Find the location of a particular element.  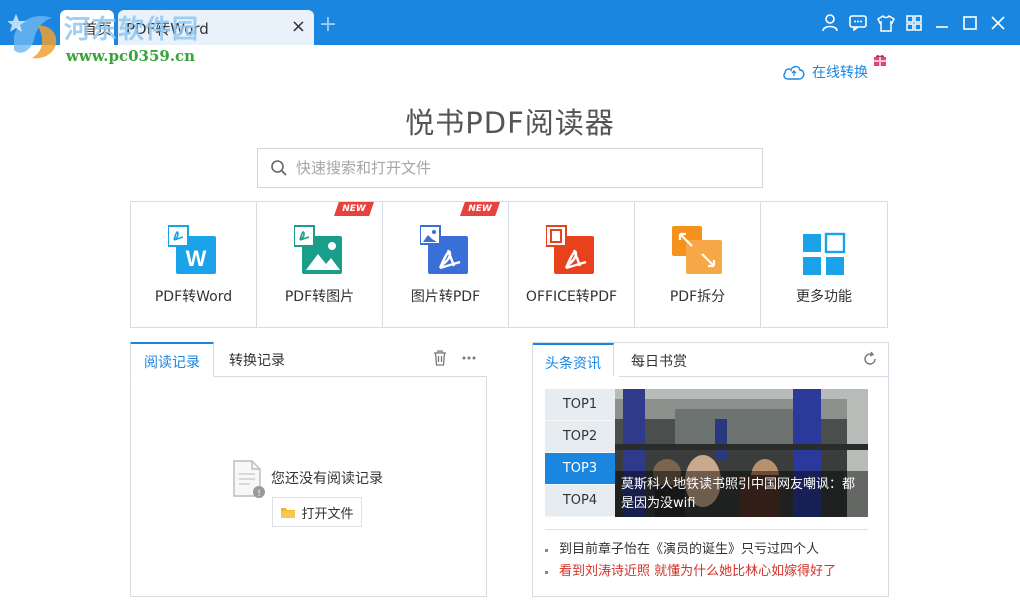

pdf-to-word-icon: W is located at coordinates (192, 249).